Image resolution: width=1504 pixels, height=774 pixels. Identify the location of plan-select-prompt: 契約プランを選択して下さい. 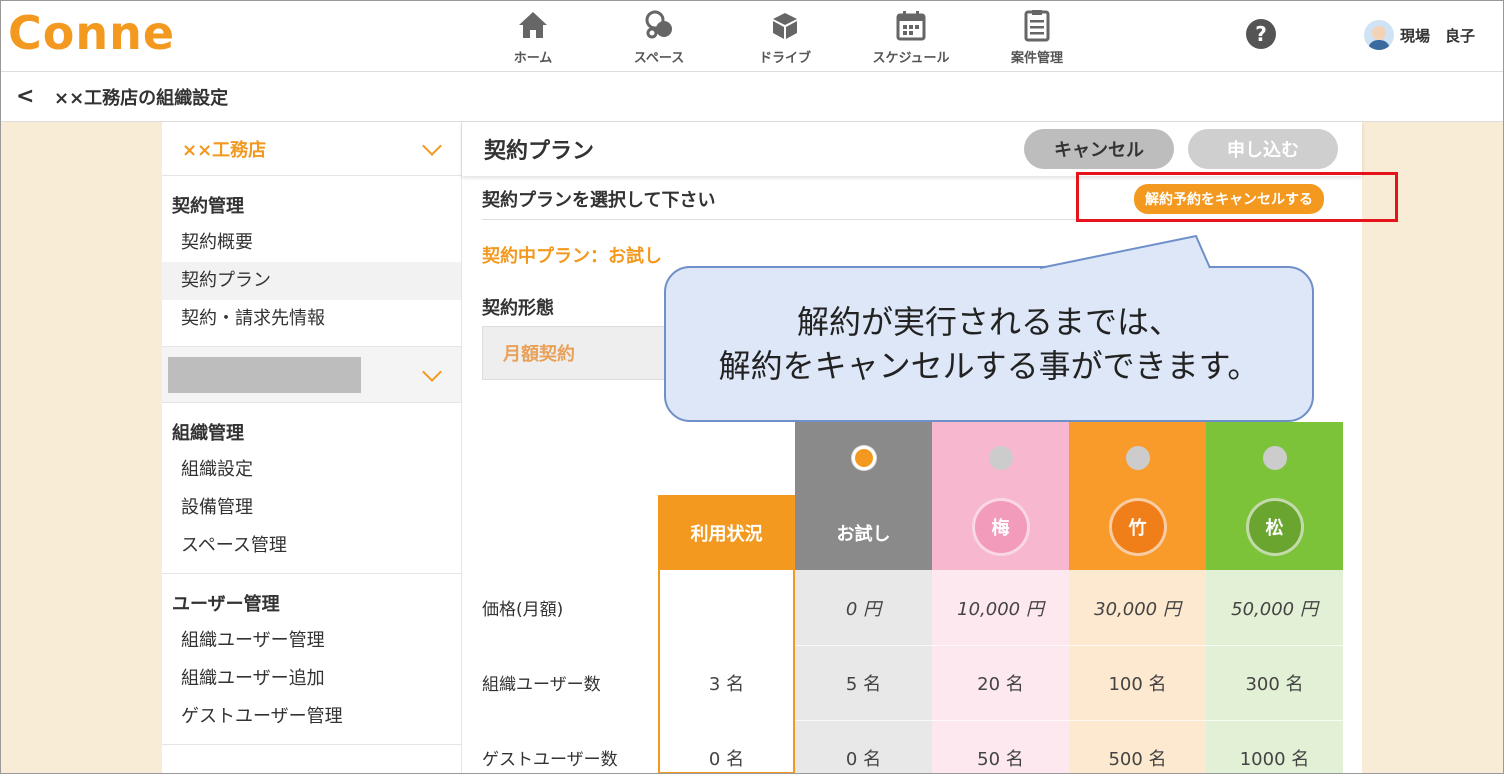
(599, 200).